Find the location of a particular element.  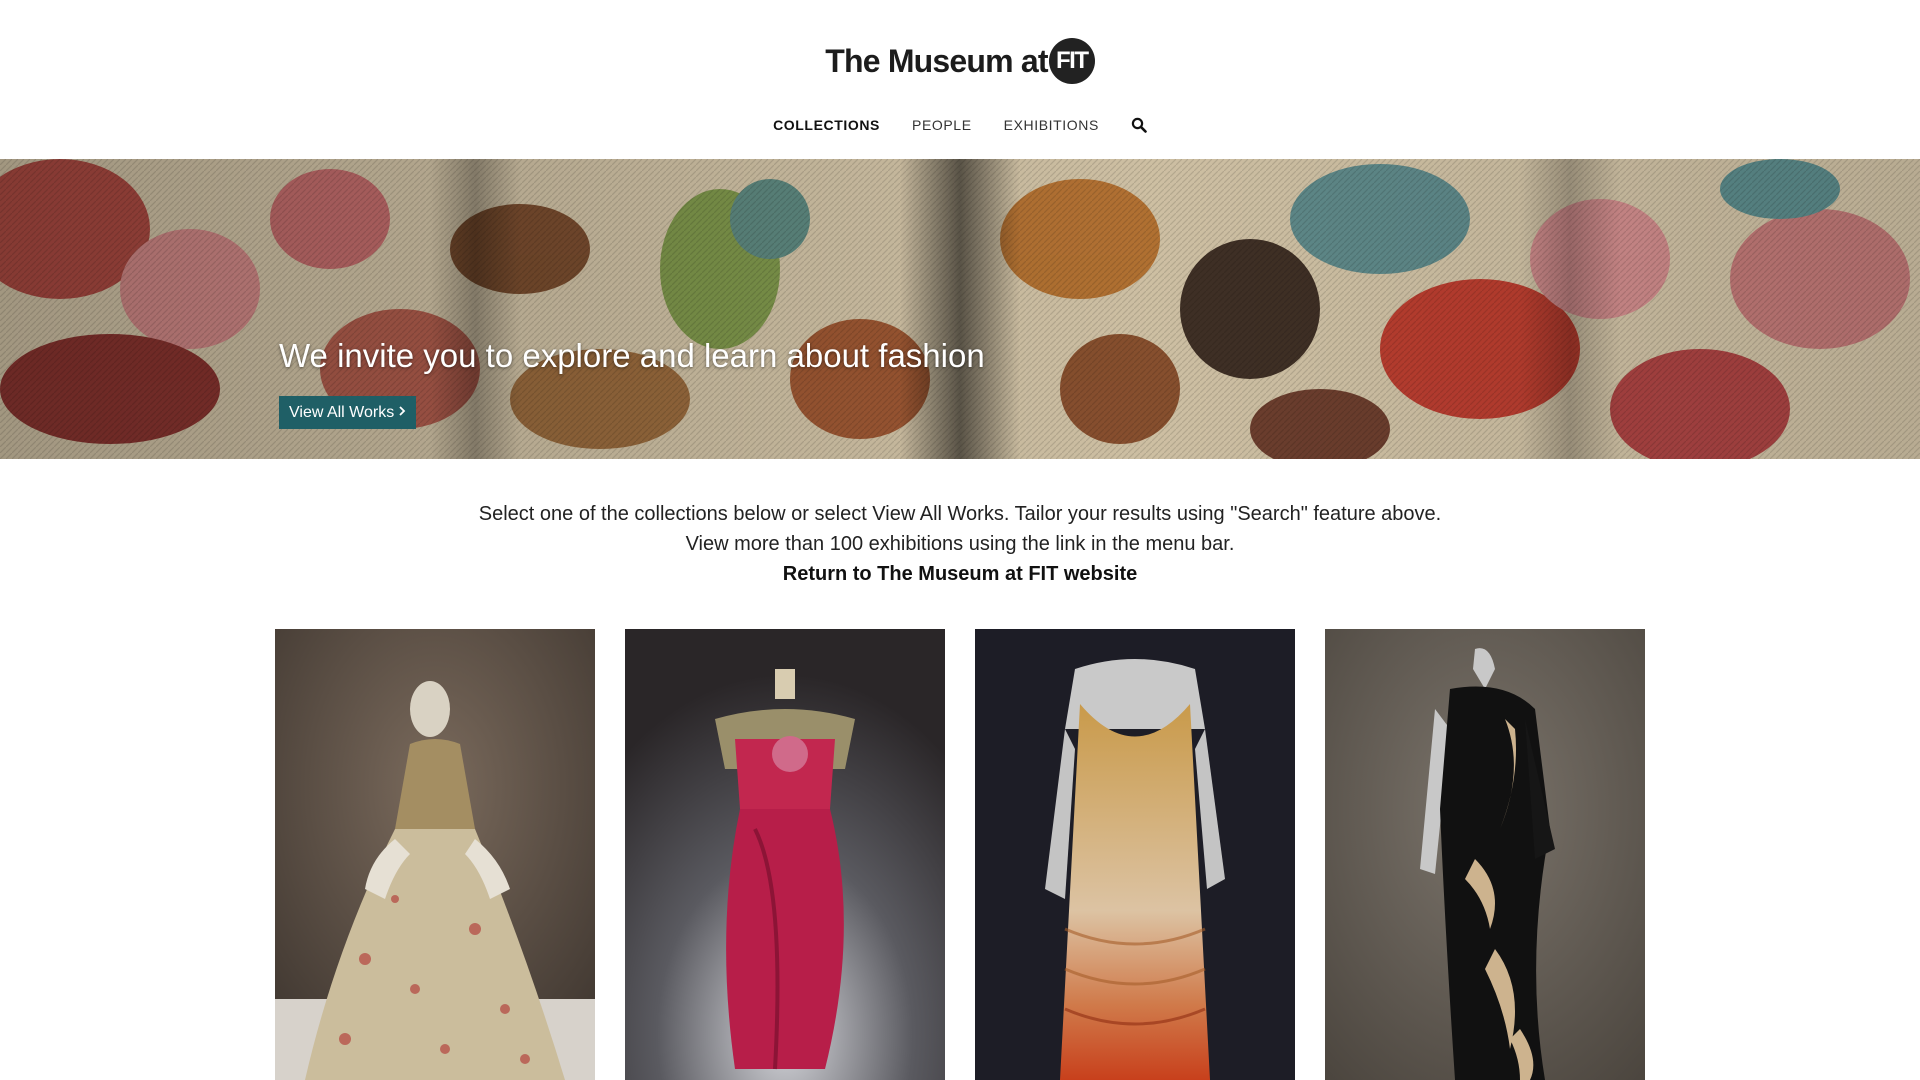

main-nav: COLLECTIONS PEOPLE EXHIBITIONS is located at coordinates (960, 125).